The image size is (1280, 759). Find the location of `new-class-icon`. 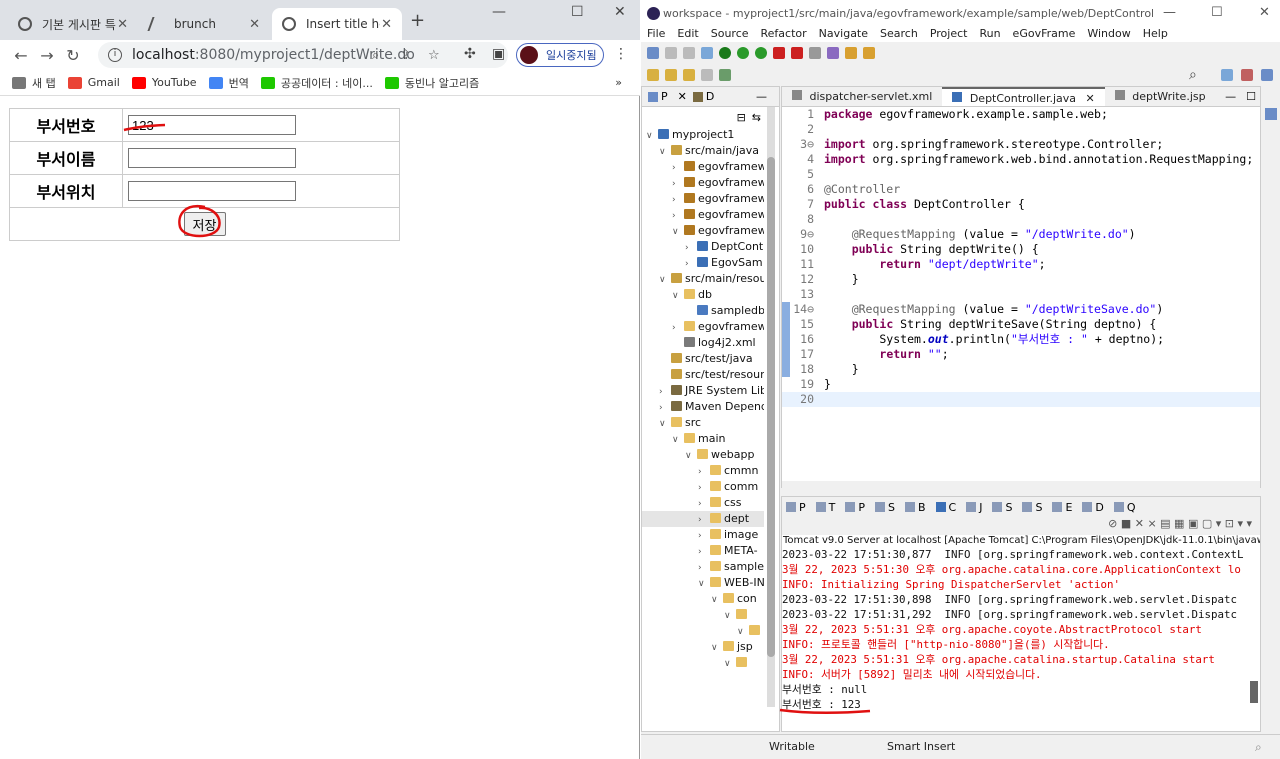

new-class-icon is located at coordinates (833, 53).